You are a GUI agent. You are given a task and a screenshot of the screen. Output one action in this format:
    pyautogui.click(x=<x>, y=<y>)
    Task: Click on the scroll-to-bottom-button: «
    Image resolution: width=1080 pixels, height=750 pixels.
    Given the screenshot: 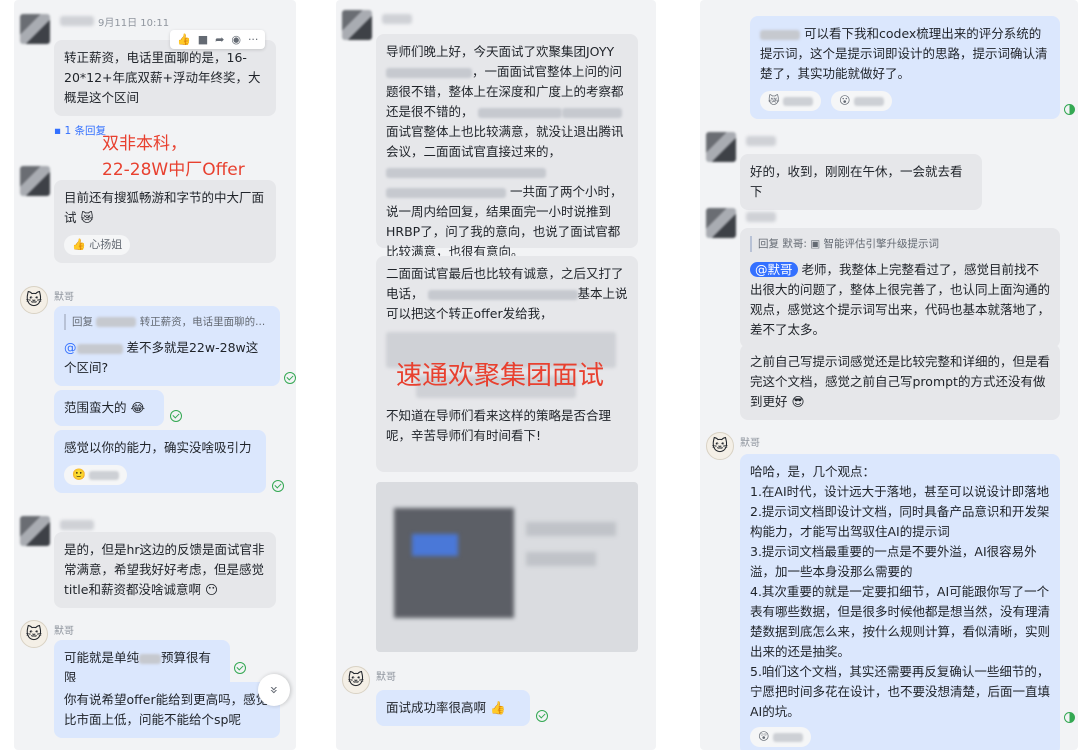 What is the action you would take?
    pyautogui.click(x=274, y=690)
    